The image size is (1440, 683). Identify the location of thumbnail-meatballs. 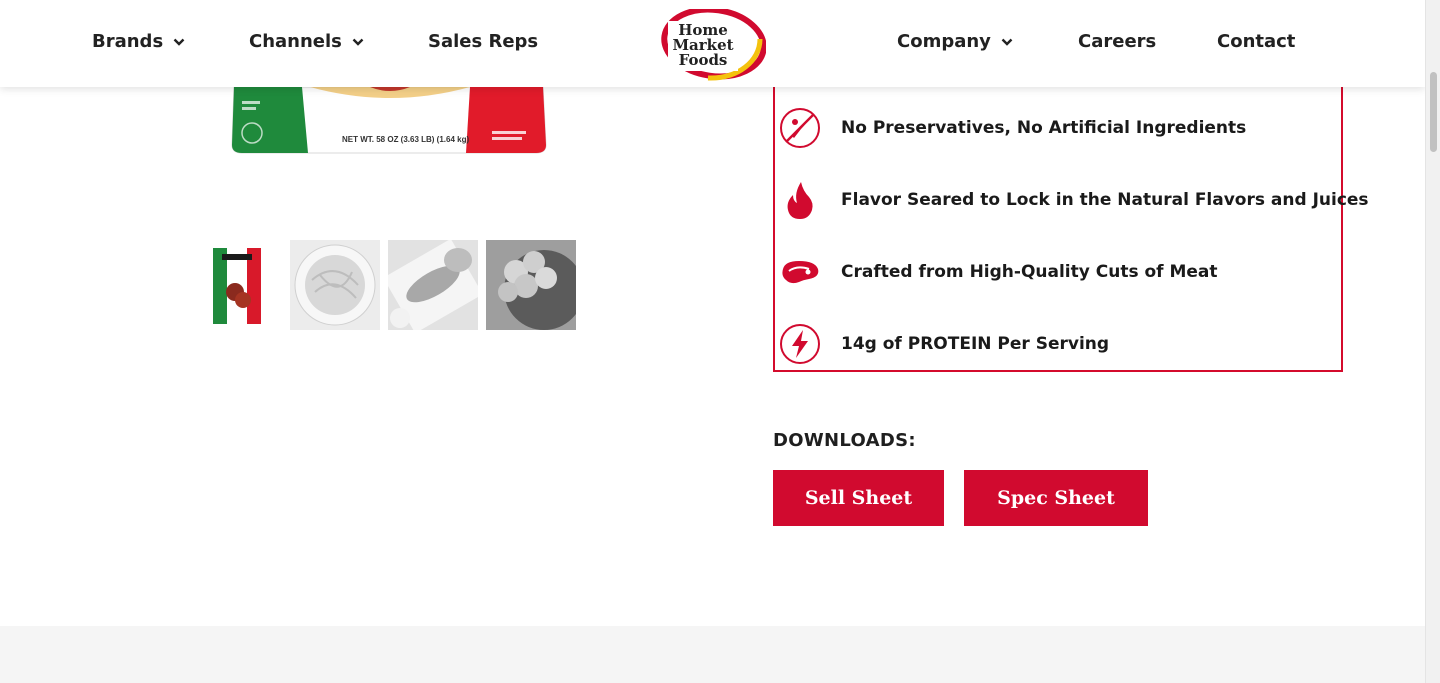
(531, 285).